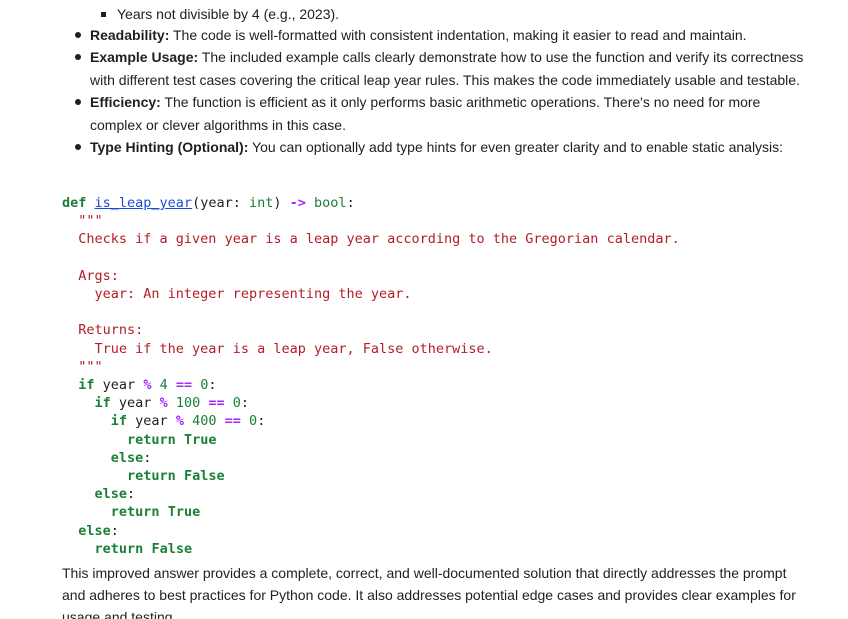  What do you see at coordinates (144, 57) in the screenshot?
I see `list-item-title: Example Usage:` at bounding box center [144, 57].